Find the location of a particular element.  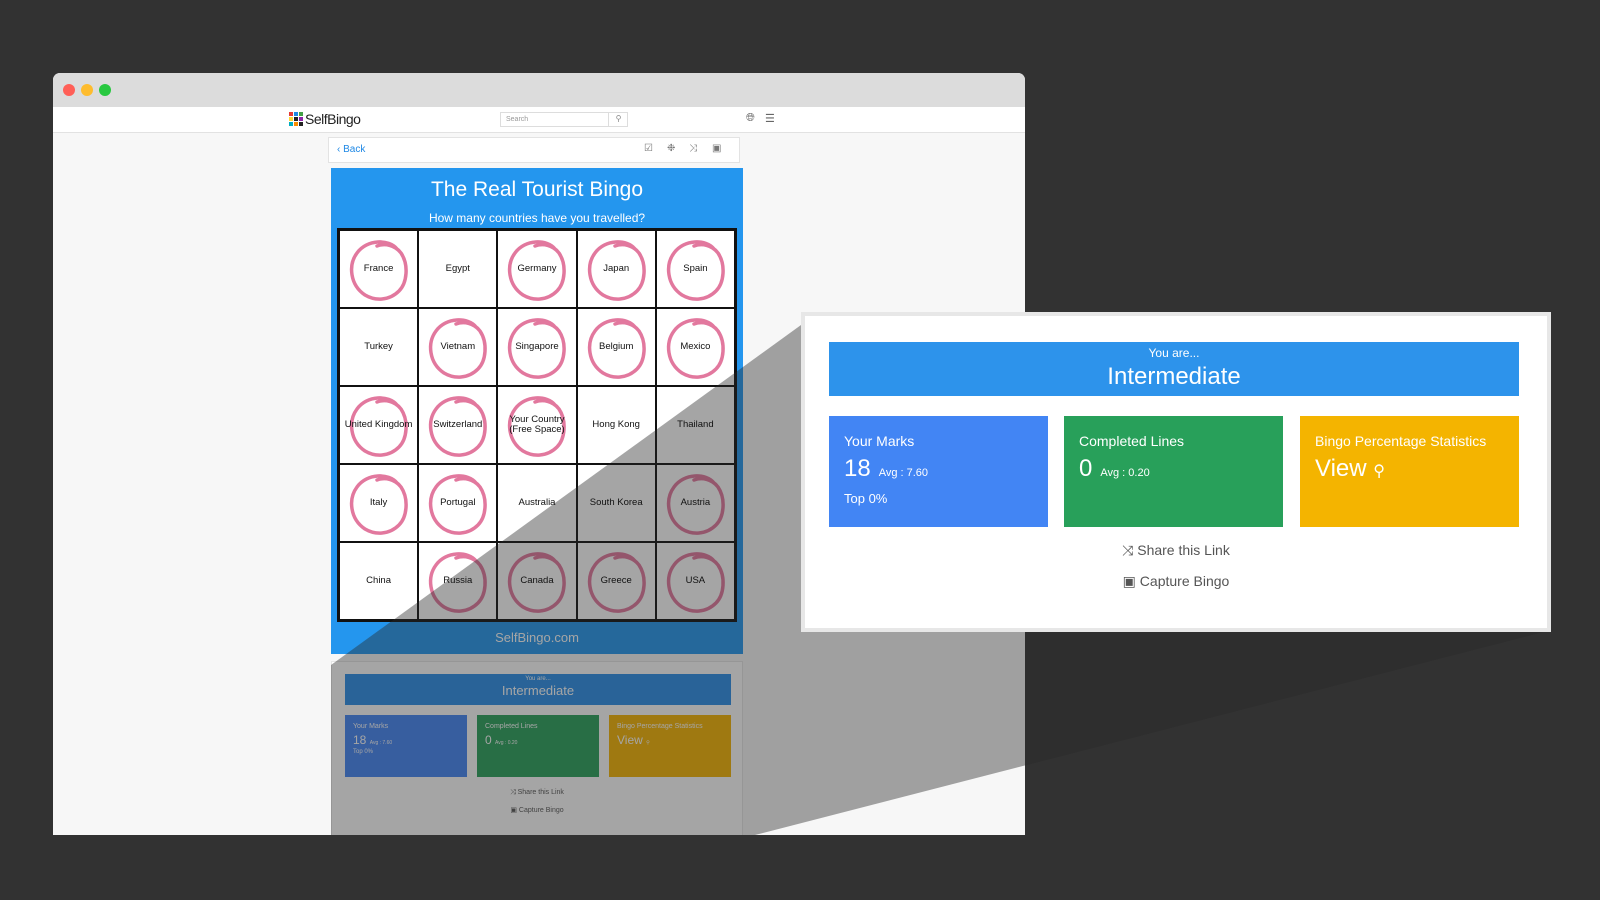

bingo-cell-label: Singapore is located at coordinates (537, 346).